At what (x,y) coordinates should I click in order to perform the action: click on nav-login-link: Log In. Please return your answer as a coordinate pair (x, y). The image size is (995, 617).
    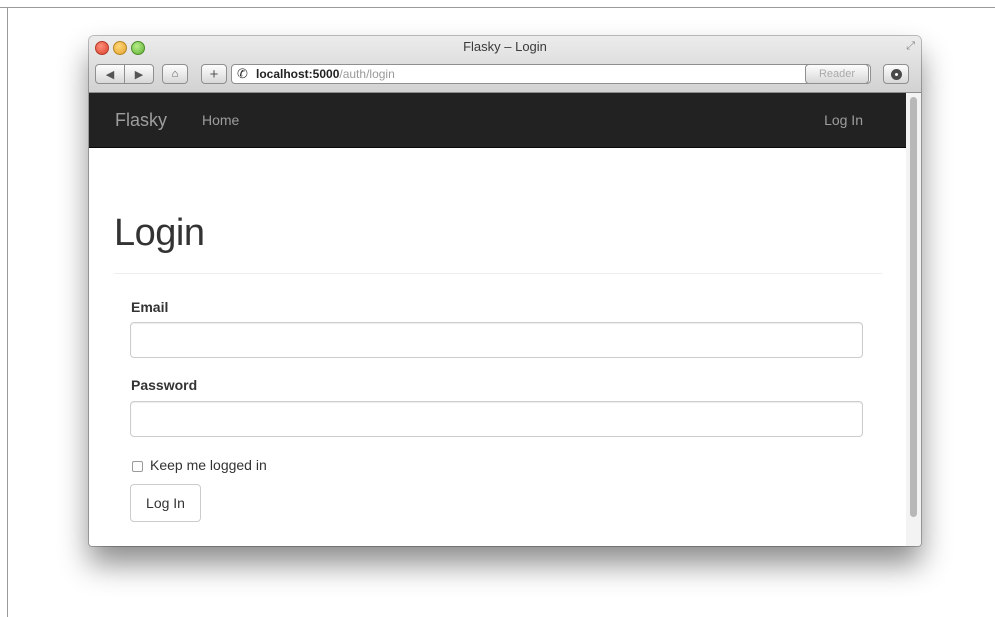
    Looking at the image, I should click on (843, 120).